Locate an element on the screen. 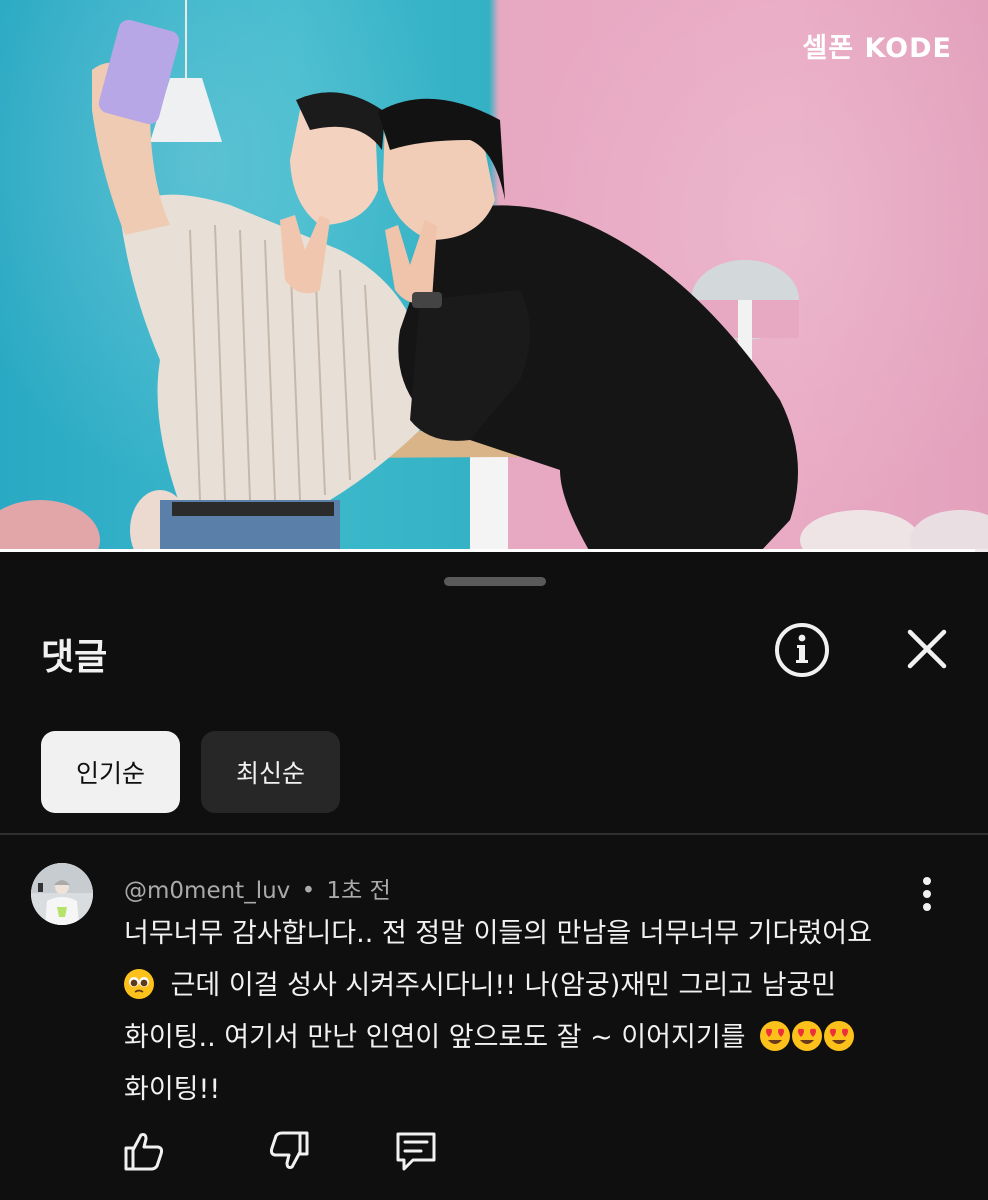  thumbs-up-icon is located at coordinates (144, 1152).